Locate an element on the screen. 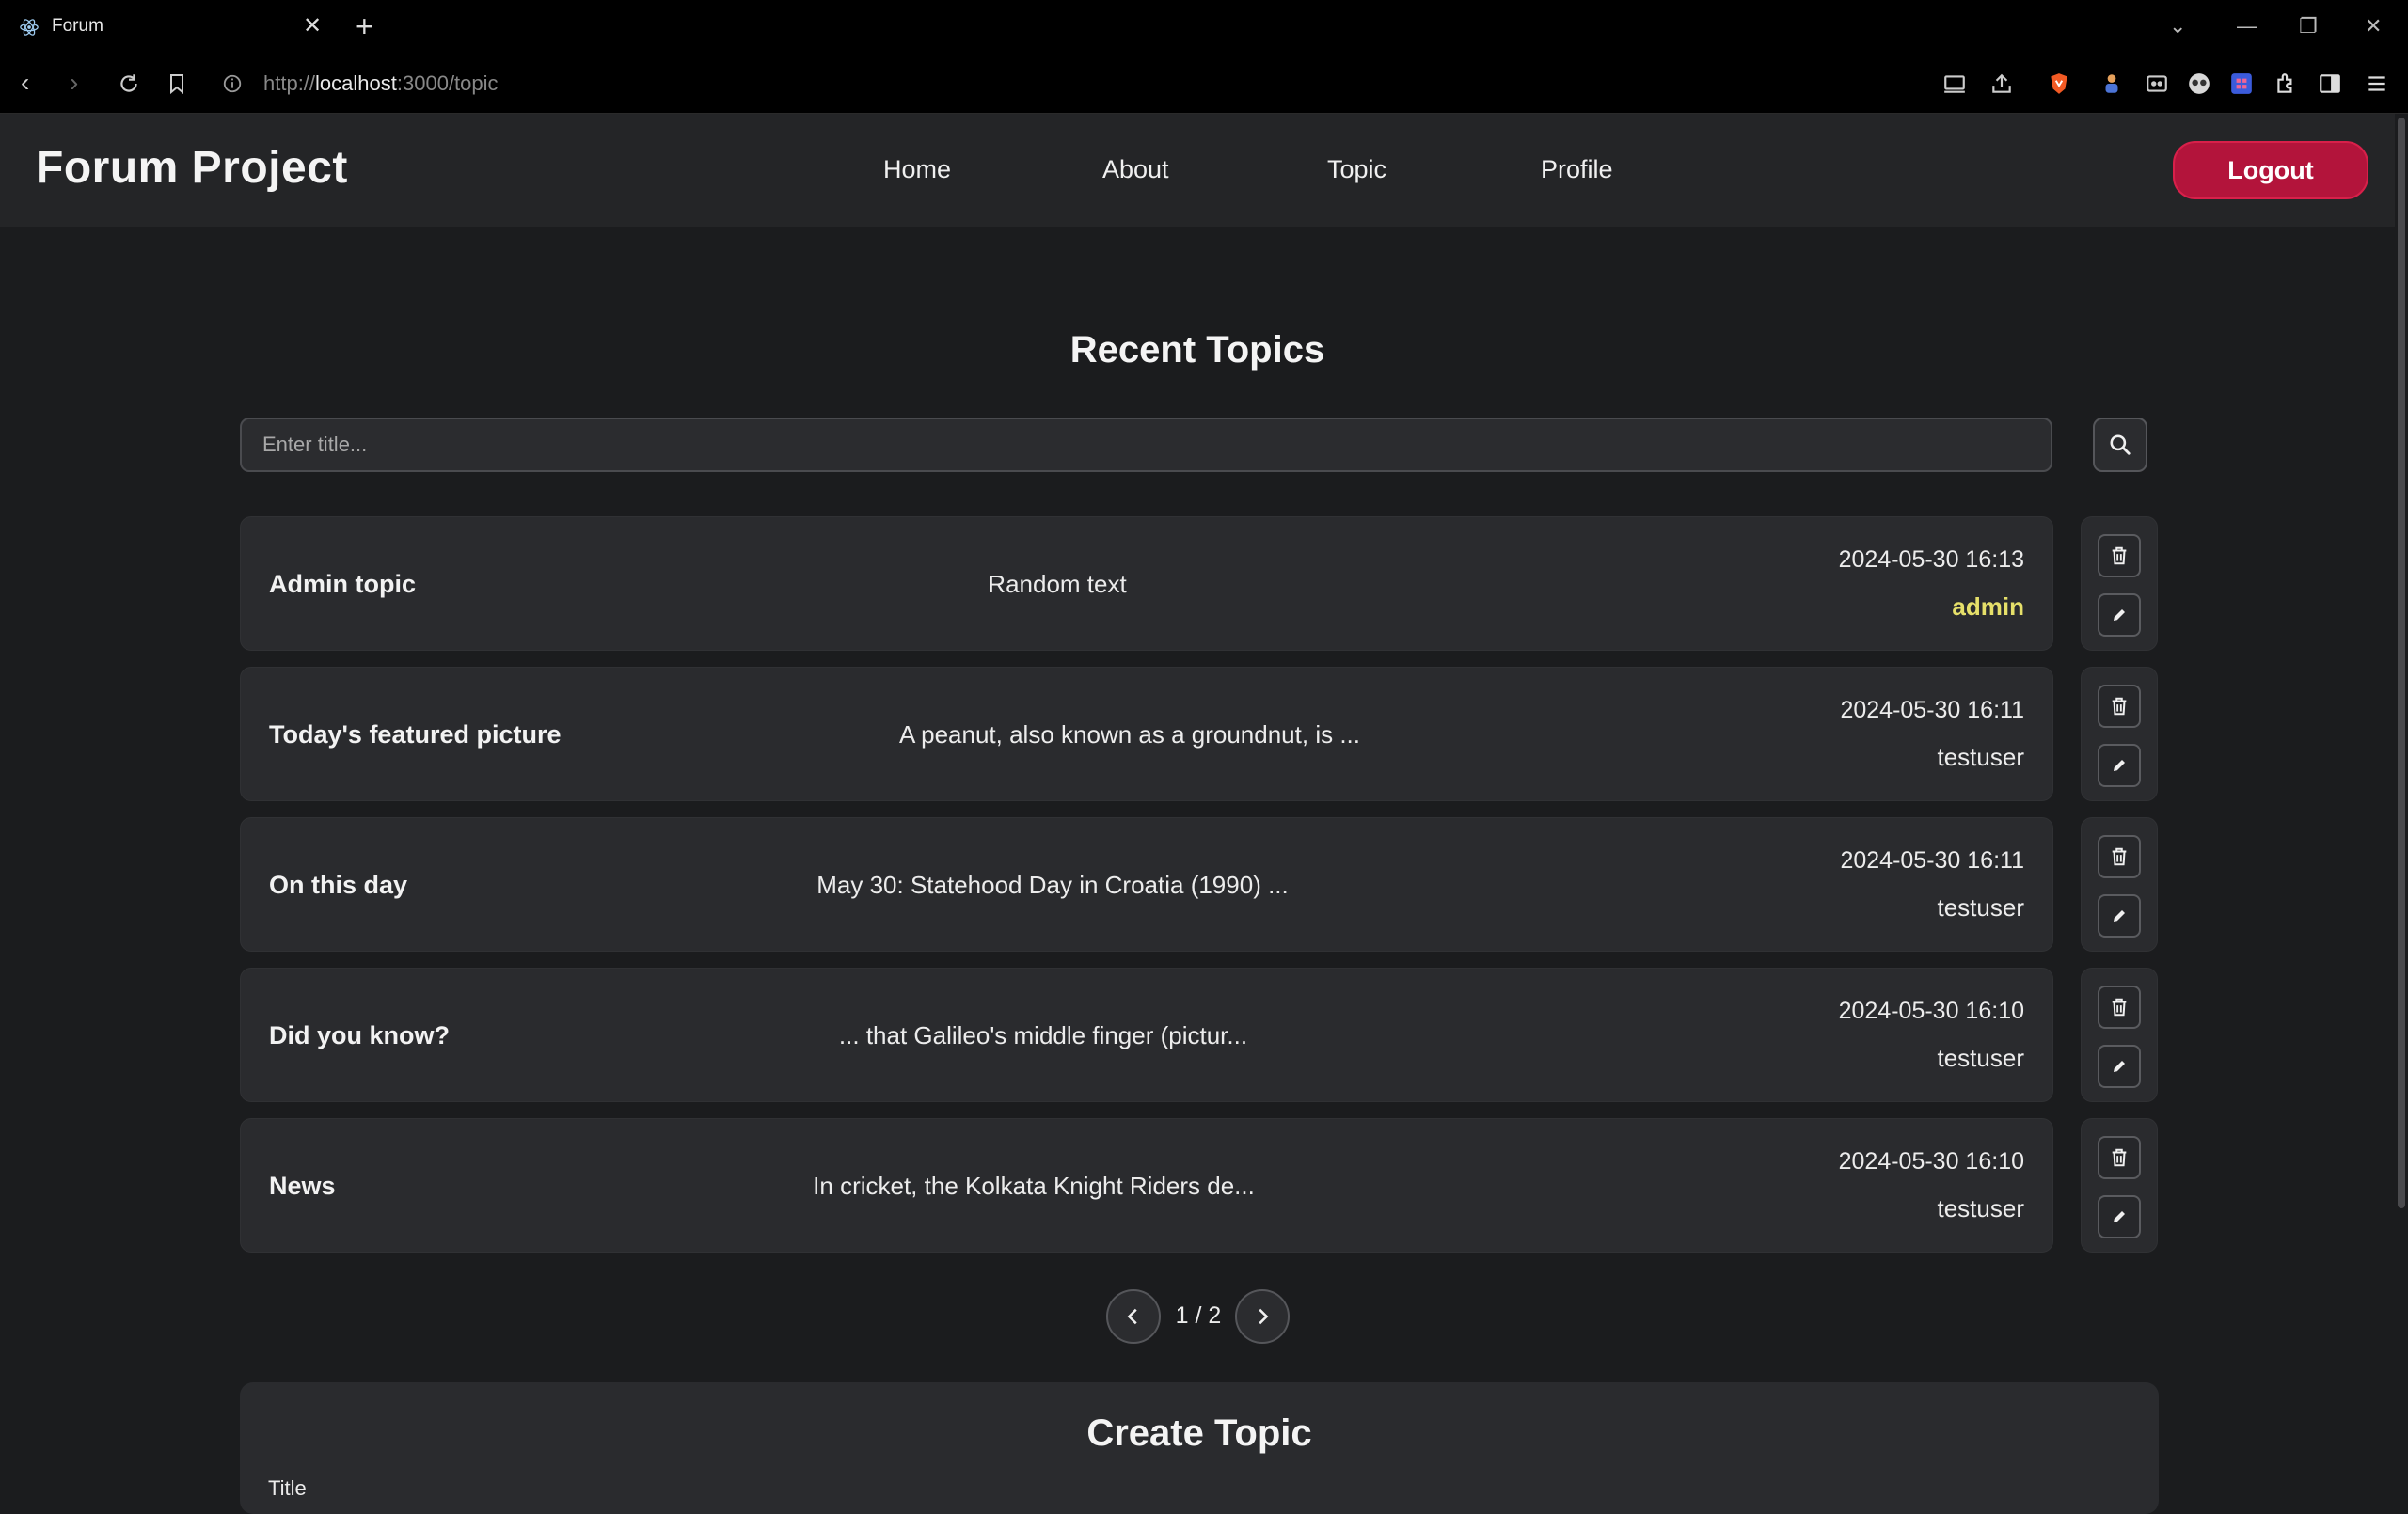  logout-button: Logout is located at coordinates (2270, 170).